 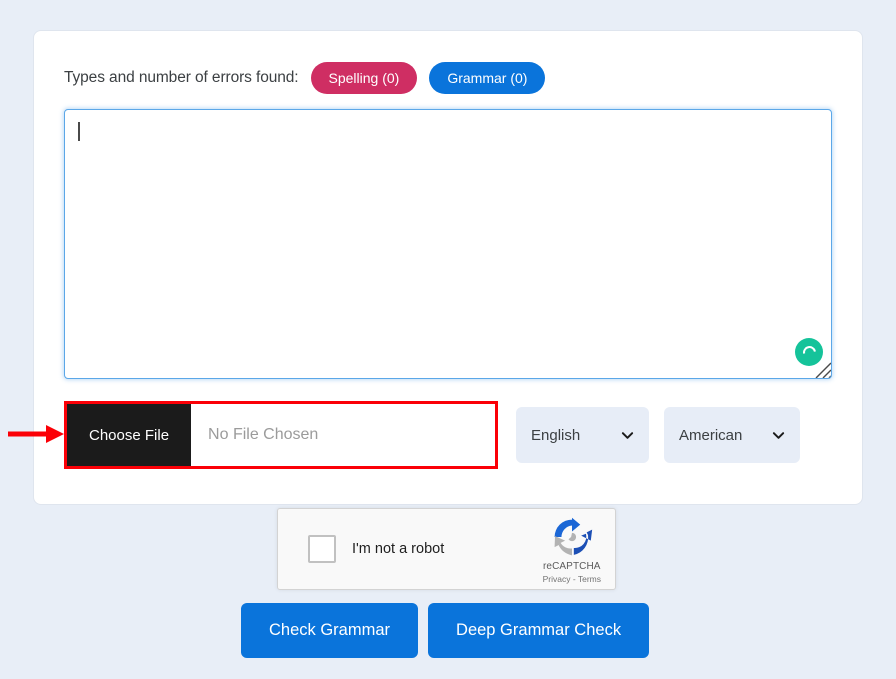 I want to click on language-select-value: English, so click(x=556, y=435).